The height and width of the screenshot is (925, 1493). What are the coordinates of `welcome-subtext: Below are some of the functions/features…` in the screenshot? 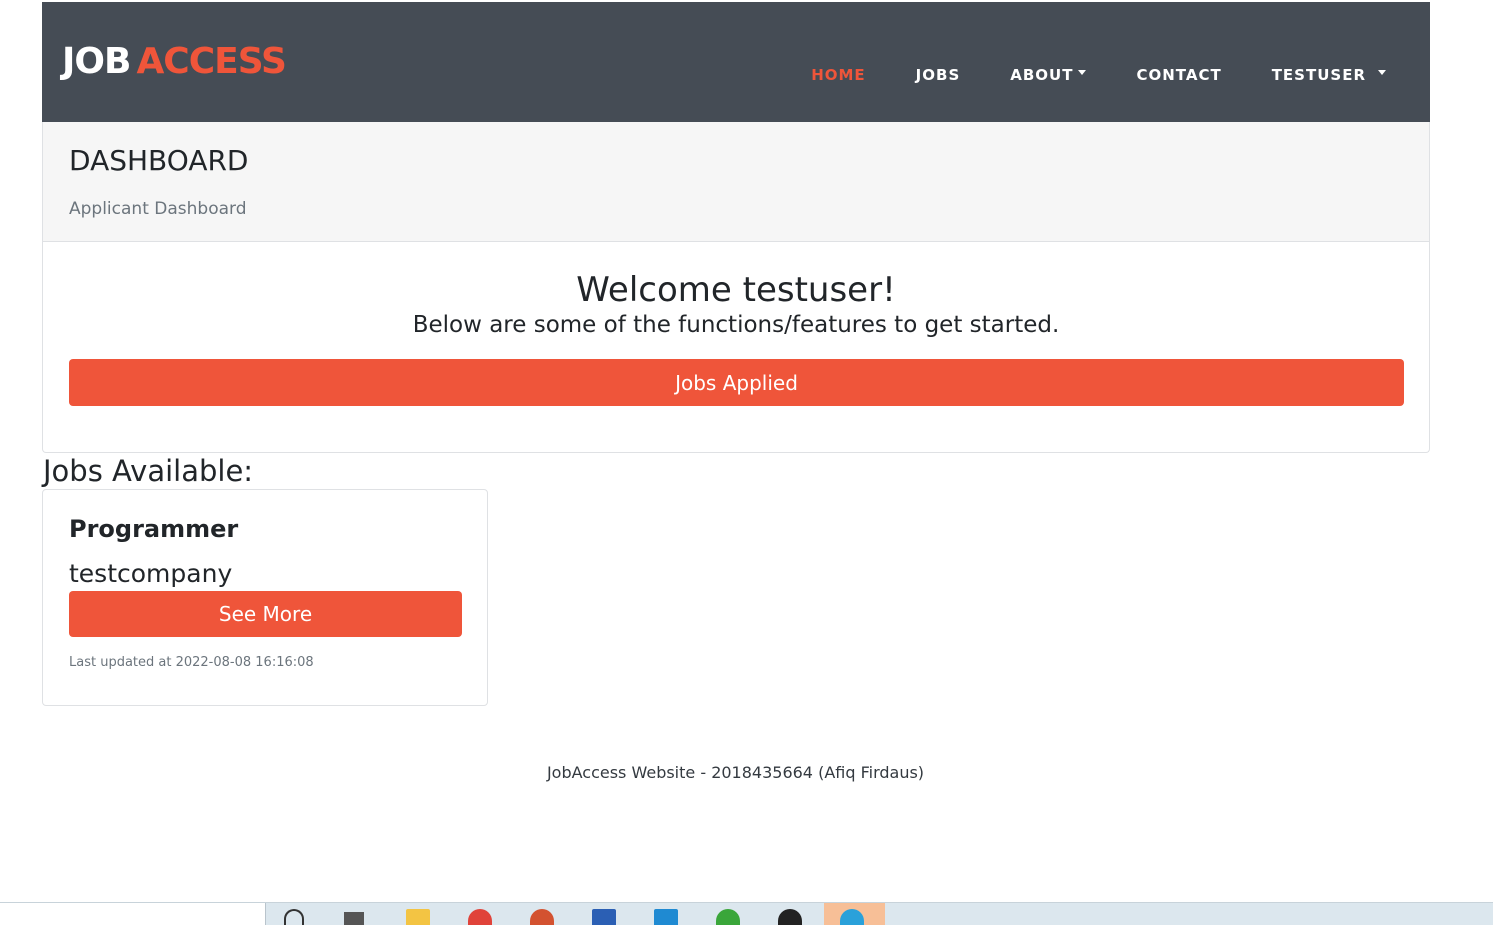 It's located at (736, 325).